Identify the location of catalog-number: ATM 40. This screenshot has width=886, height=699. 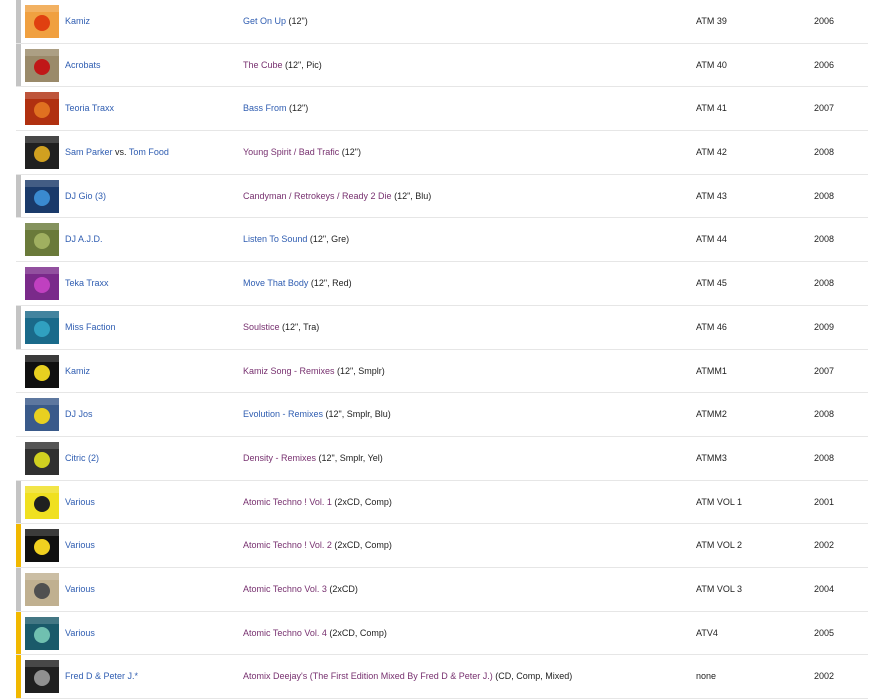
(711, 64).